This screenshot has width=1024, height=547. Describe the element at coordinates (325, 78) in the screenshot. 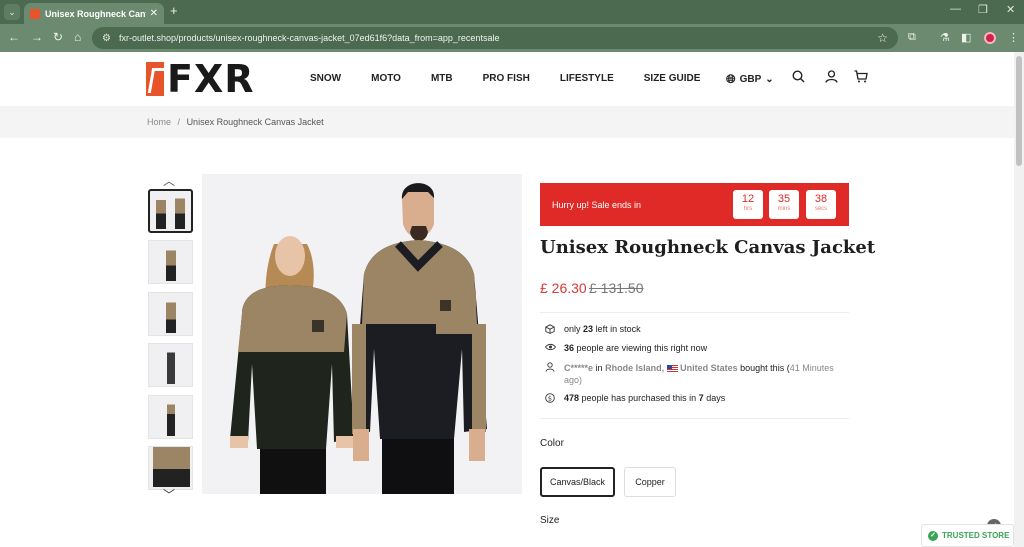

I see `nav-snow: SNOW` at that location.